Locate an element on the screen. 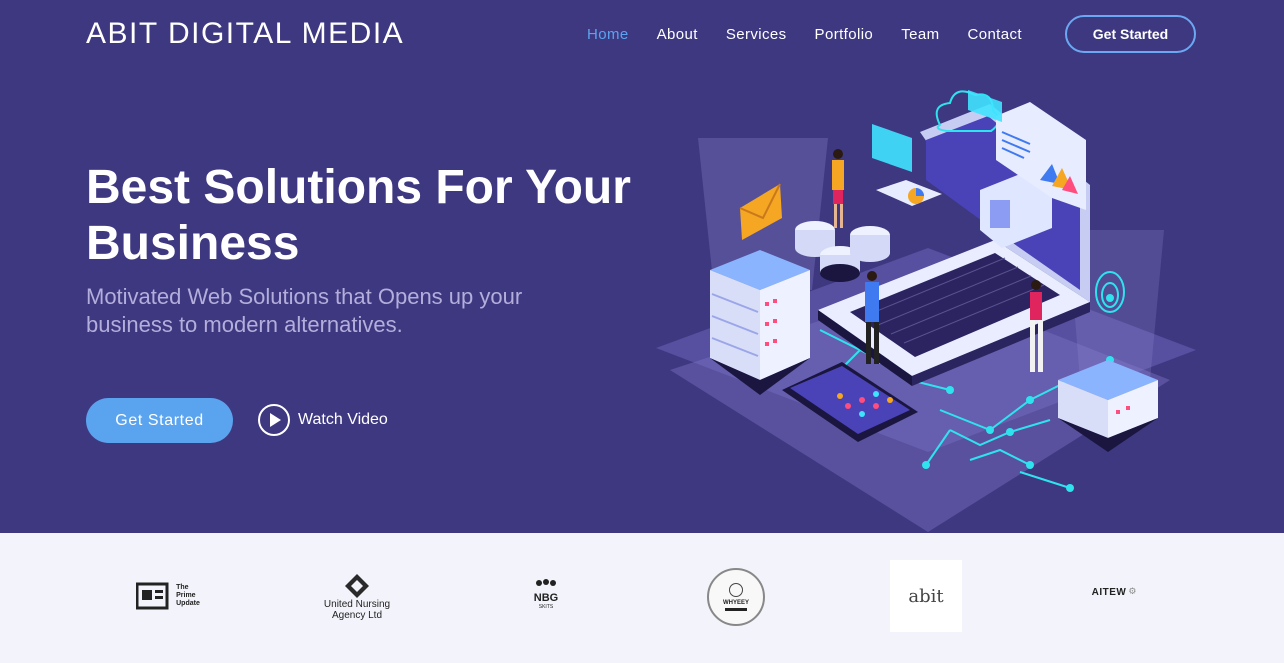  united-nursing-line-1: United Nursing is located at coordinates (357, 604).